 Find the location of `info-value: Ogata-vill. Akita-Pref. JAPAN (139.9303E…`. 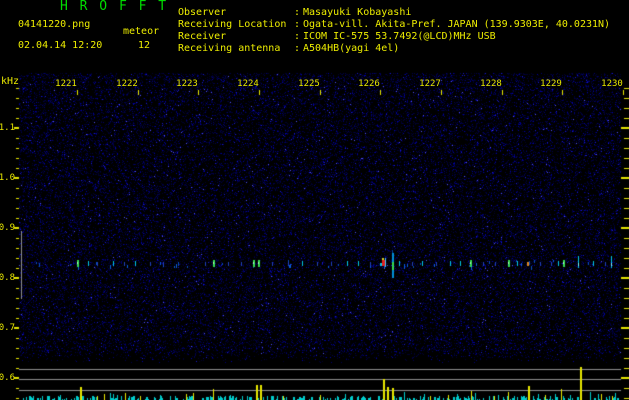

info-value: Ogata-vill. Akita-Pref. JAPAN (139.9303E… is located at coordinates (457, 24).